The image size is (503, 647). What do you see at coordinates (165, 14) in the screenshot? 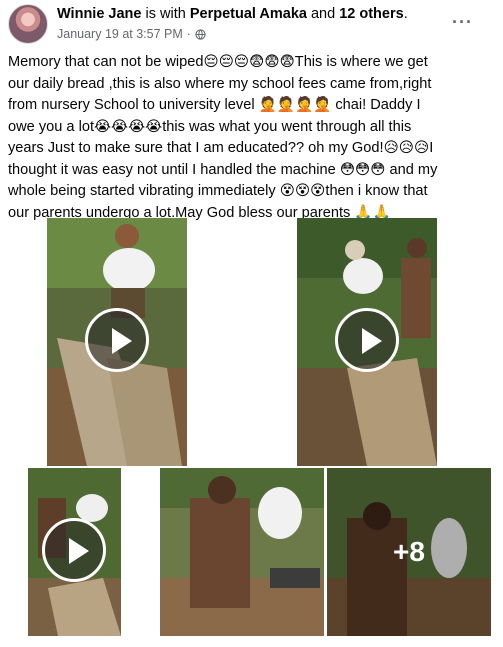
I see `with-text: is with` at bounding box center [165, 14].